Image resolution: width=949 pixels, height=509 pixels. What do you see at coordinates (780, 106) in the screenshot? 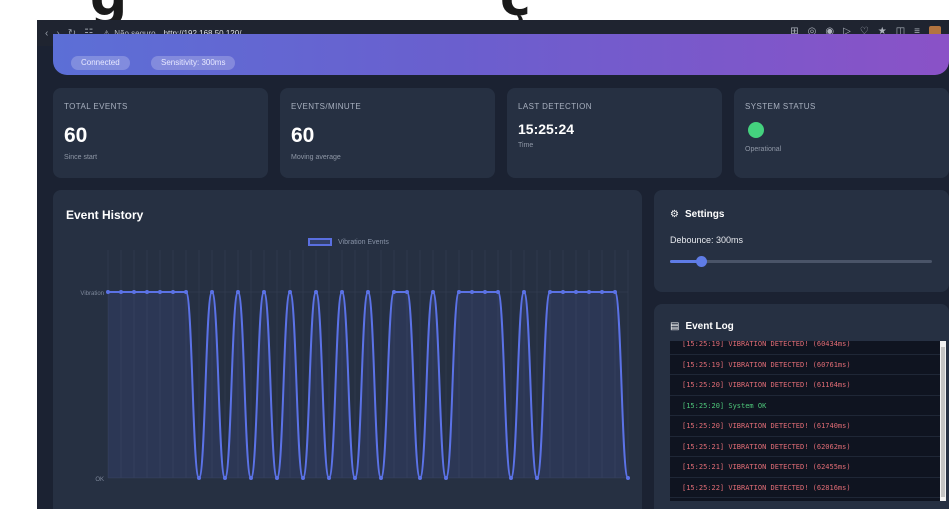
I see `stat-label: System Status` at bounding box center [780, 106].